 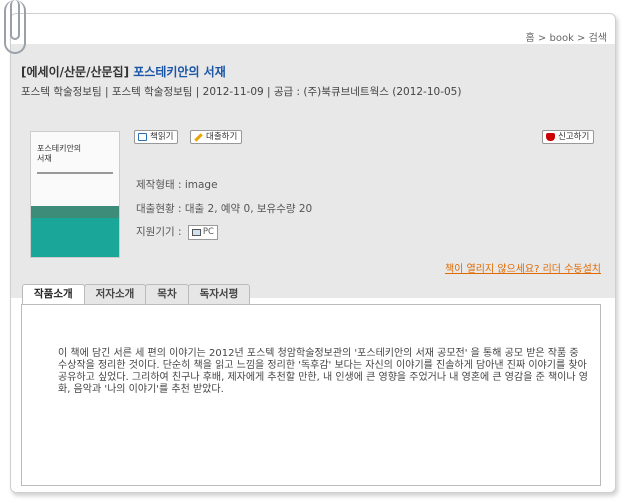 What do you see at coordinates (216, 137) in the screenshot?
I see `borrow-button: 대출하기` at bounding box center [216, 137].